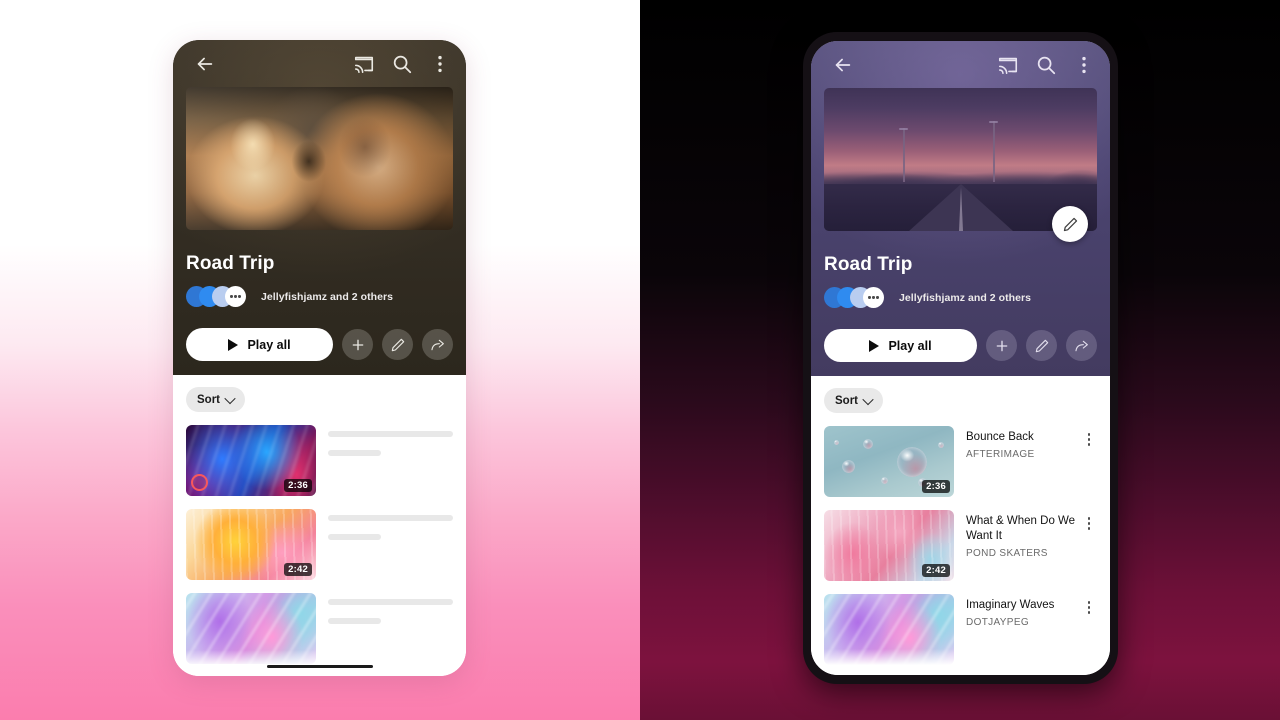 Image resolution: width=1280 pixels, height=720 pixels. I want to click on twilight-highway-photo, so click(960, 159).